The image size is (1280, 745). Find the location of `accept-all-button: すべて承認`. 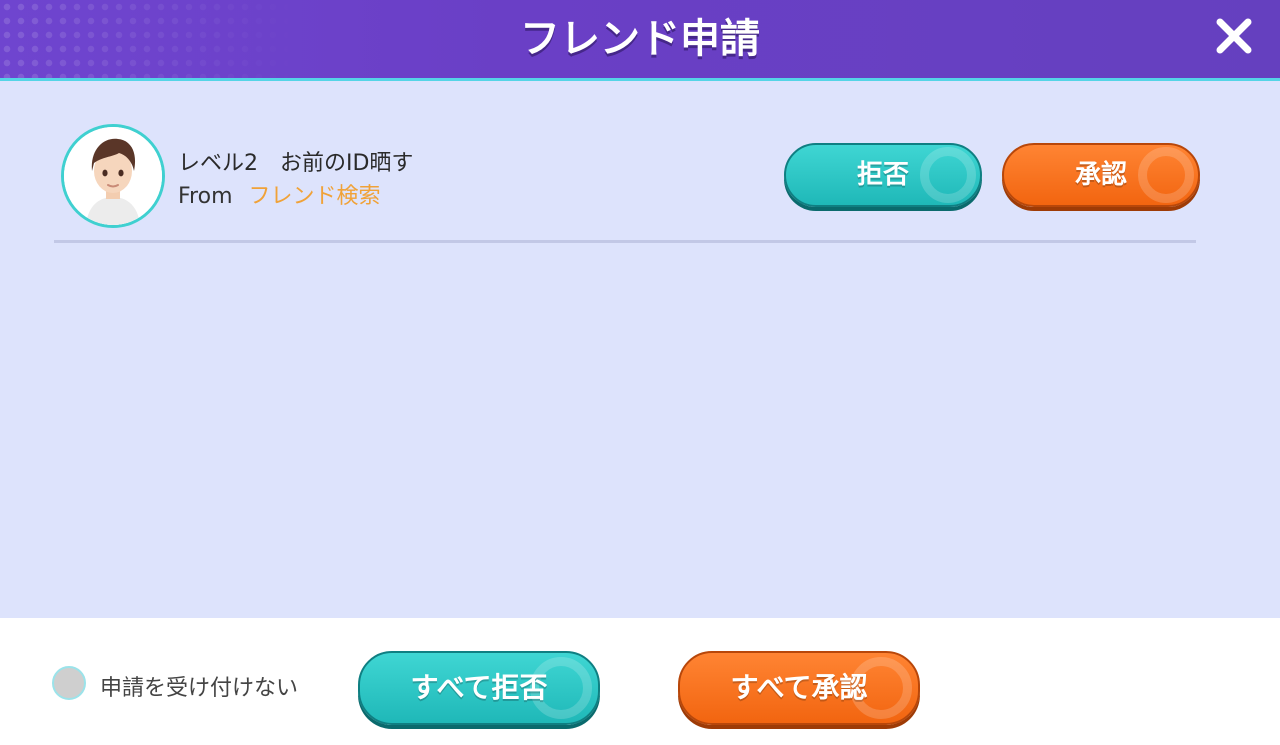

accept-all-button: すべて承認 is located at coordinates (799, 688).